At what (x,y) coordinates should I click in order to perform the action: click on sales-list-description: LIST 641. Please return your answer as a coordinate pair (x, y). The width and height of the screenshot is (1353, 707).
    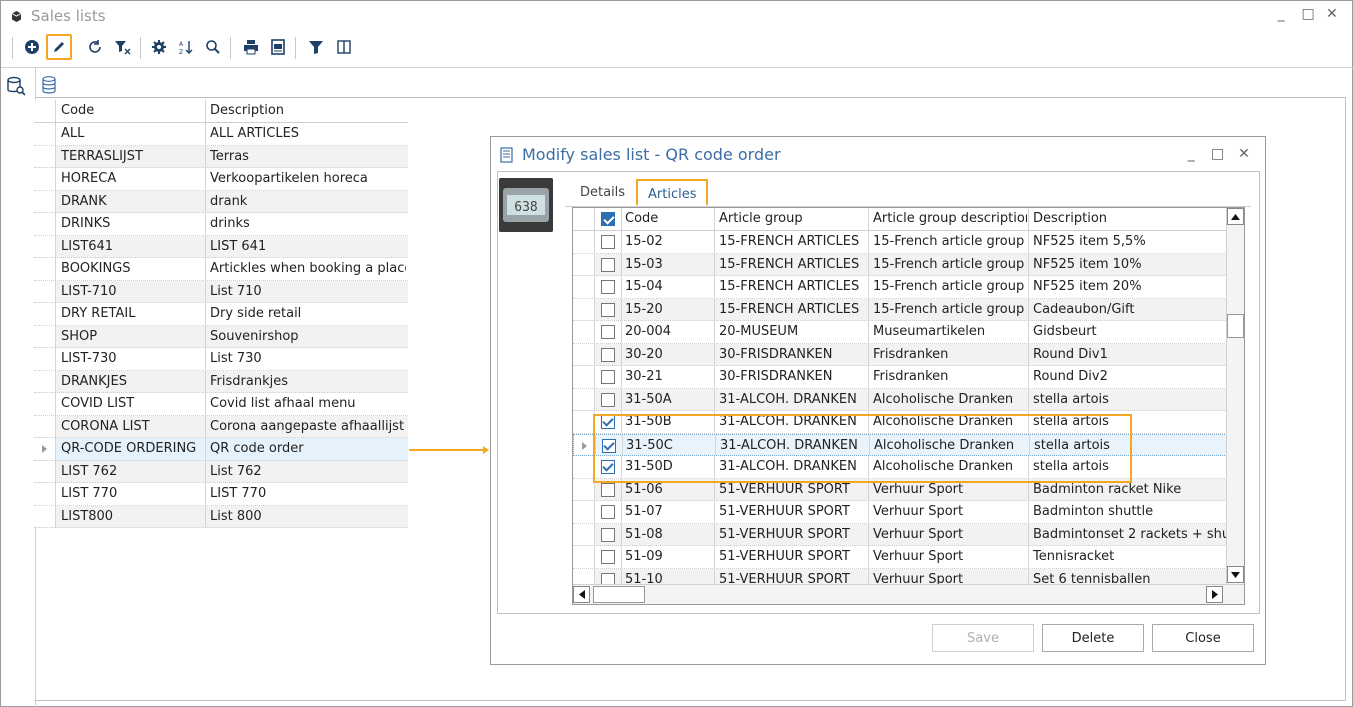
    Looking at the image, I should click on (238, 246).